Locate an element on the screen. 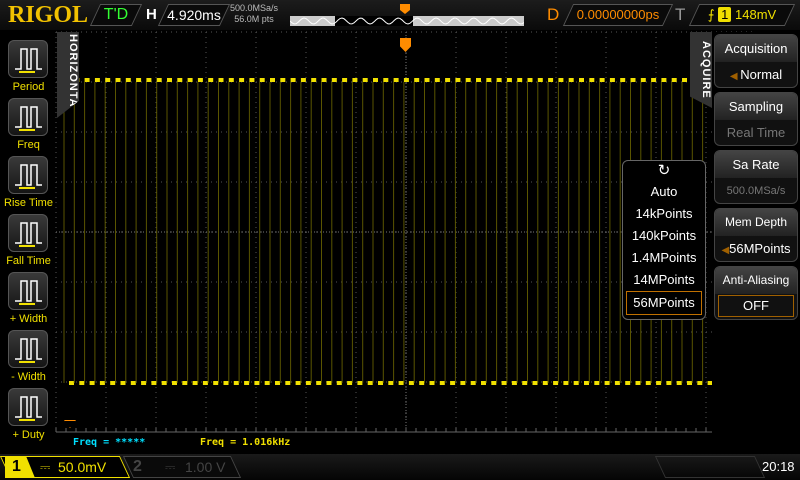 This screenshot has width=800, height=480. freq-icon is located at coordinates (28, 117).